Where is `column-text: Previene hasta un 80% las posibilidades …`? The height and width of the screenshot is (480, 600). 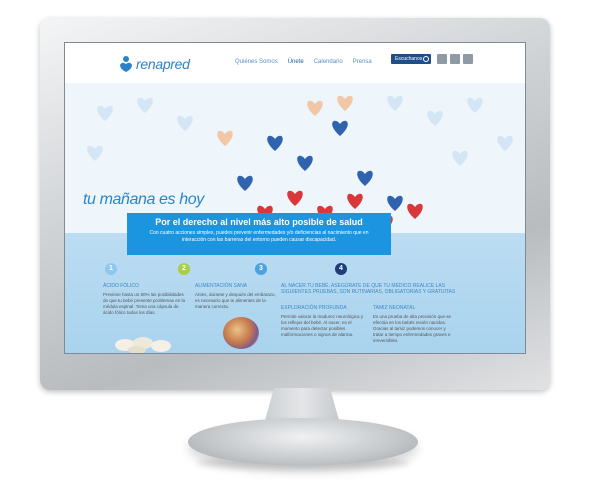 column-text: Previene hasta un 80% las posibilidades … is located at coordinates (144, 303).